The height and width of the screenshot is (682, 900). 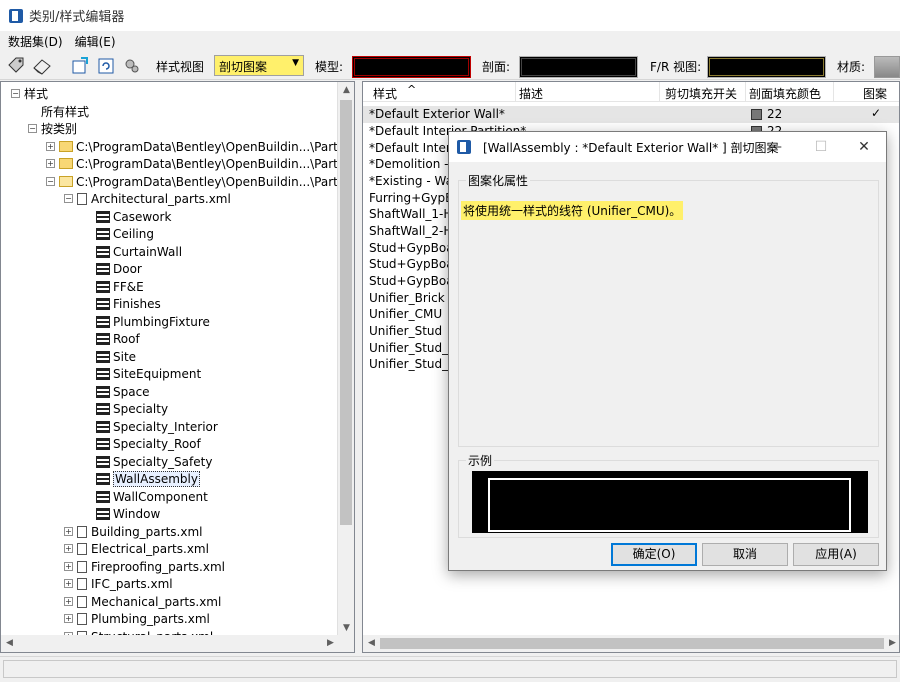 I want to click on tree-category-casework: Casework, so click(x=133, y=216).